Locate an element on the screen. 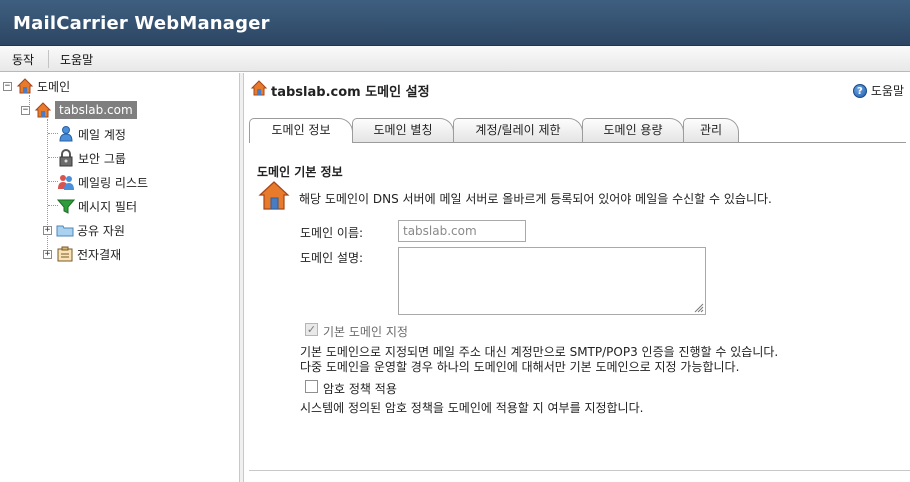 The height and width of the screenshot is (482, 910). folder-icon is located at coordinates (65, 230).